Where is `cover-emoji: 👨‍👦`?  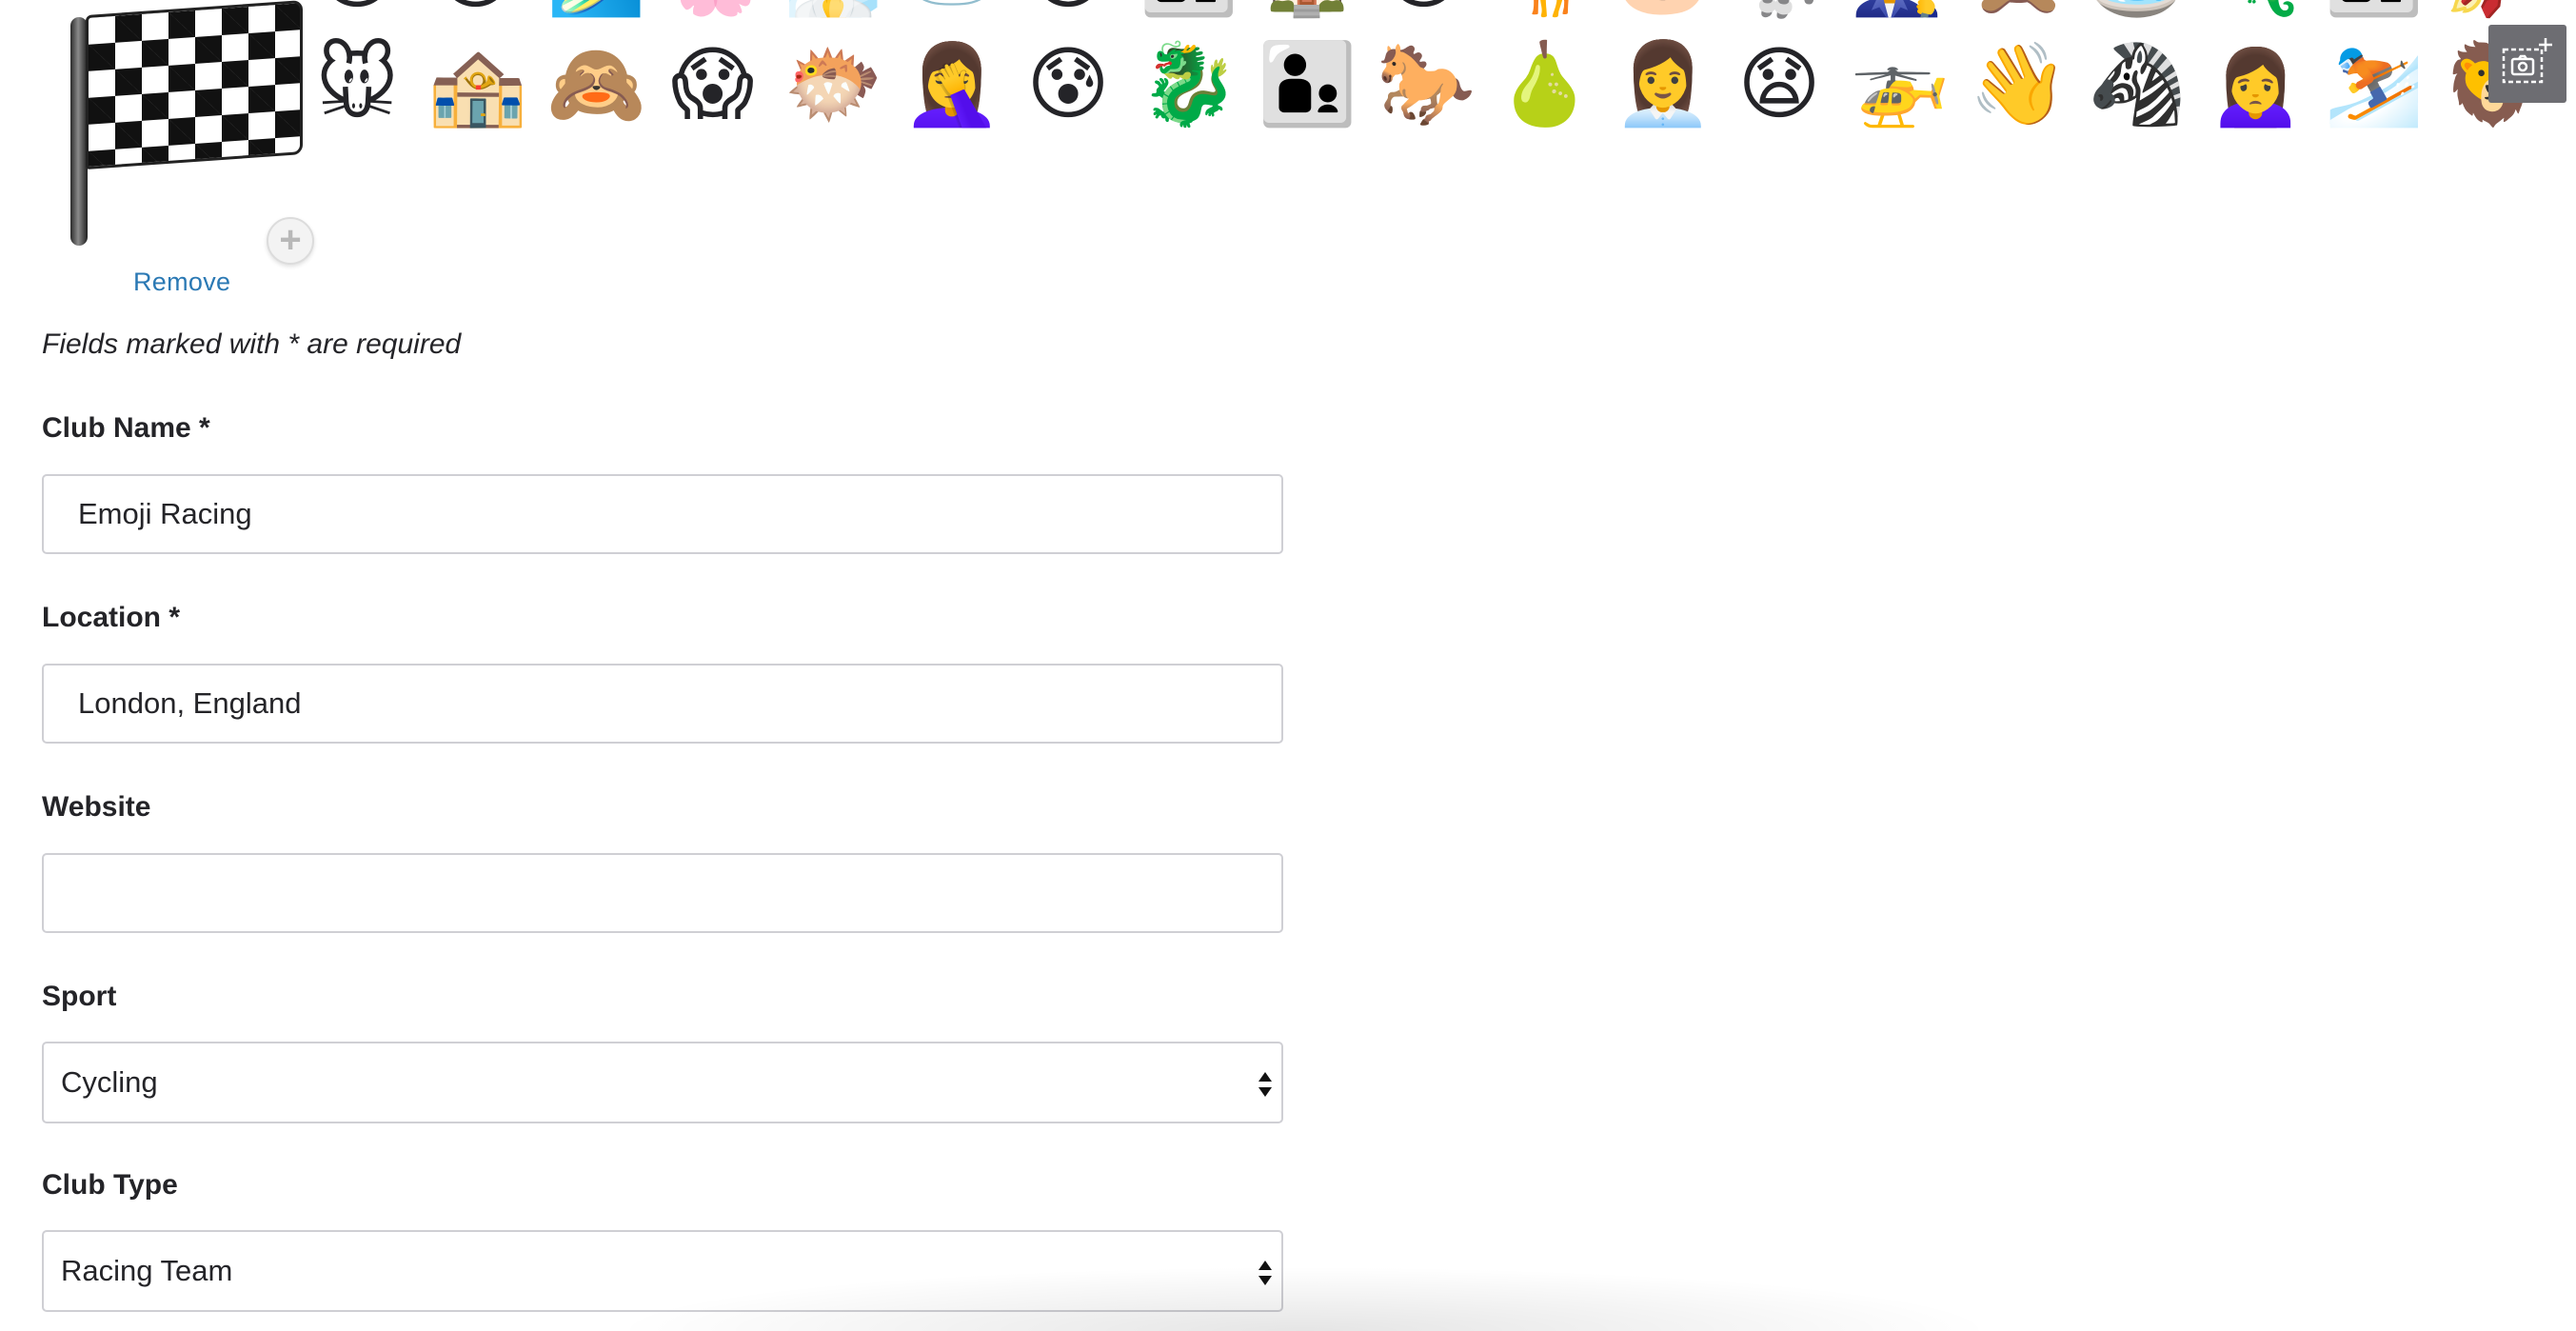
cover-emoji: 👨‍👦 is located at coordinates (1307, 83).